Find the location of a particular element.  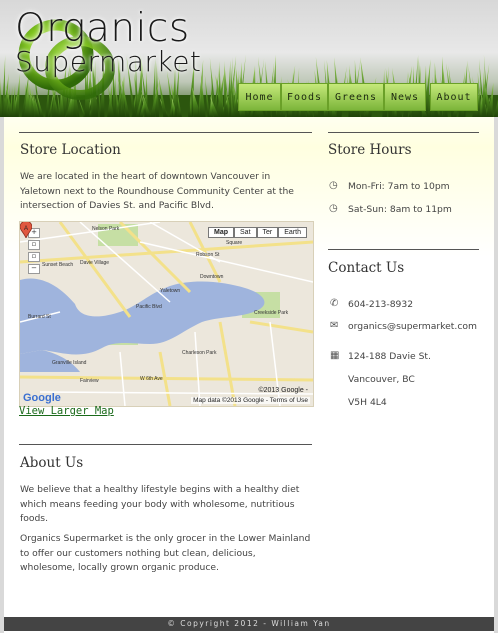

store-location-heading: Store Location is located at coordinates (70, 150).